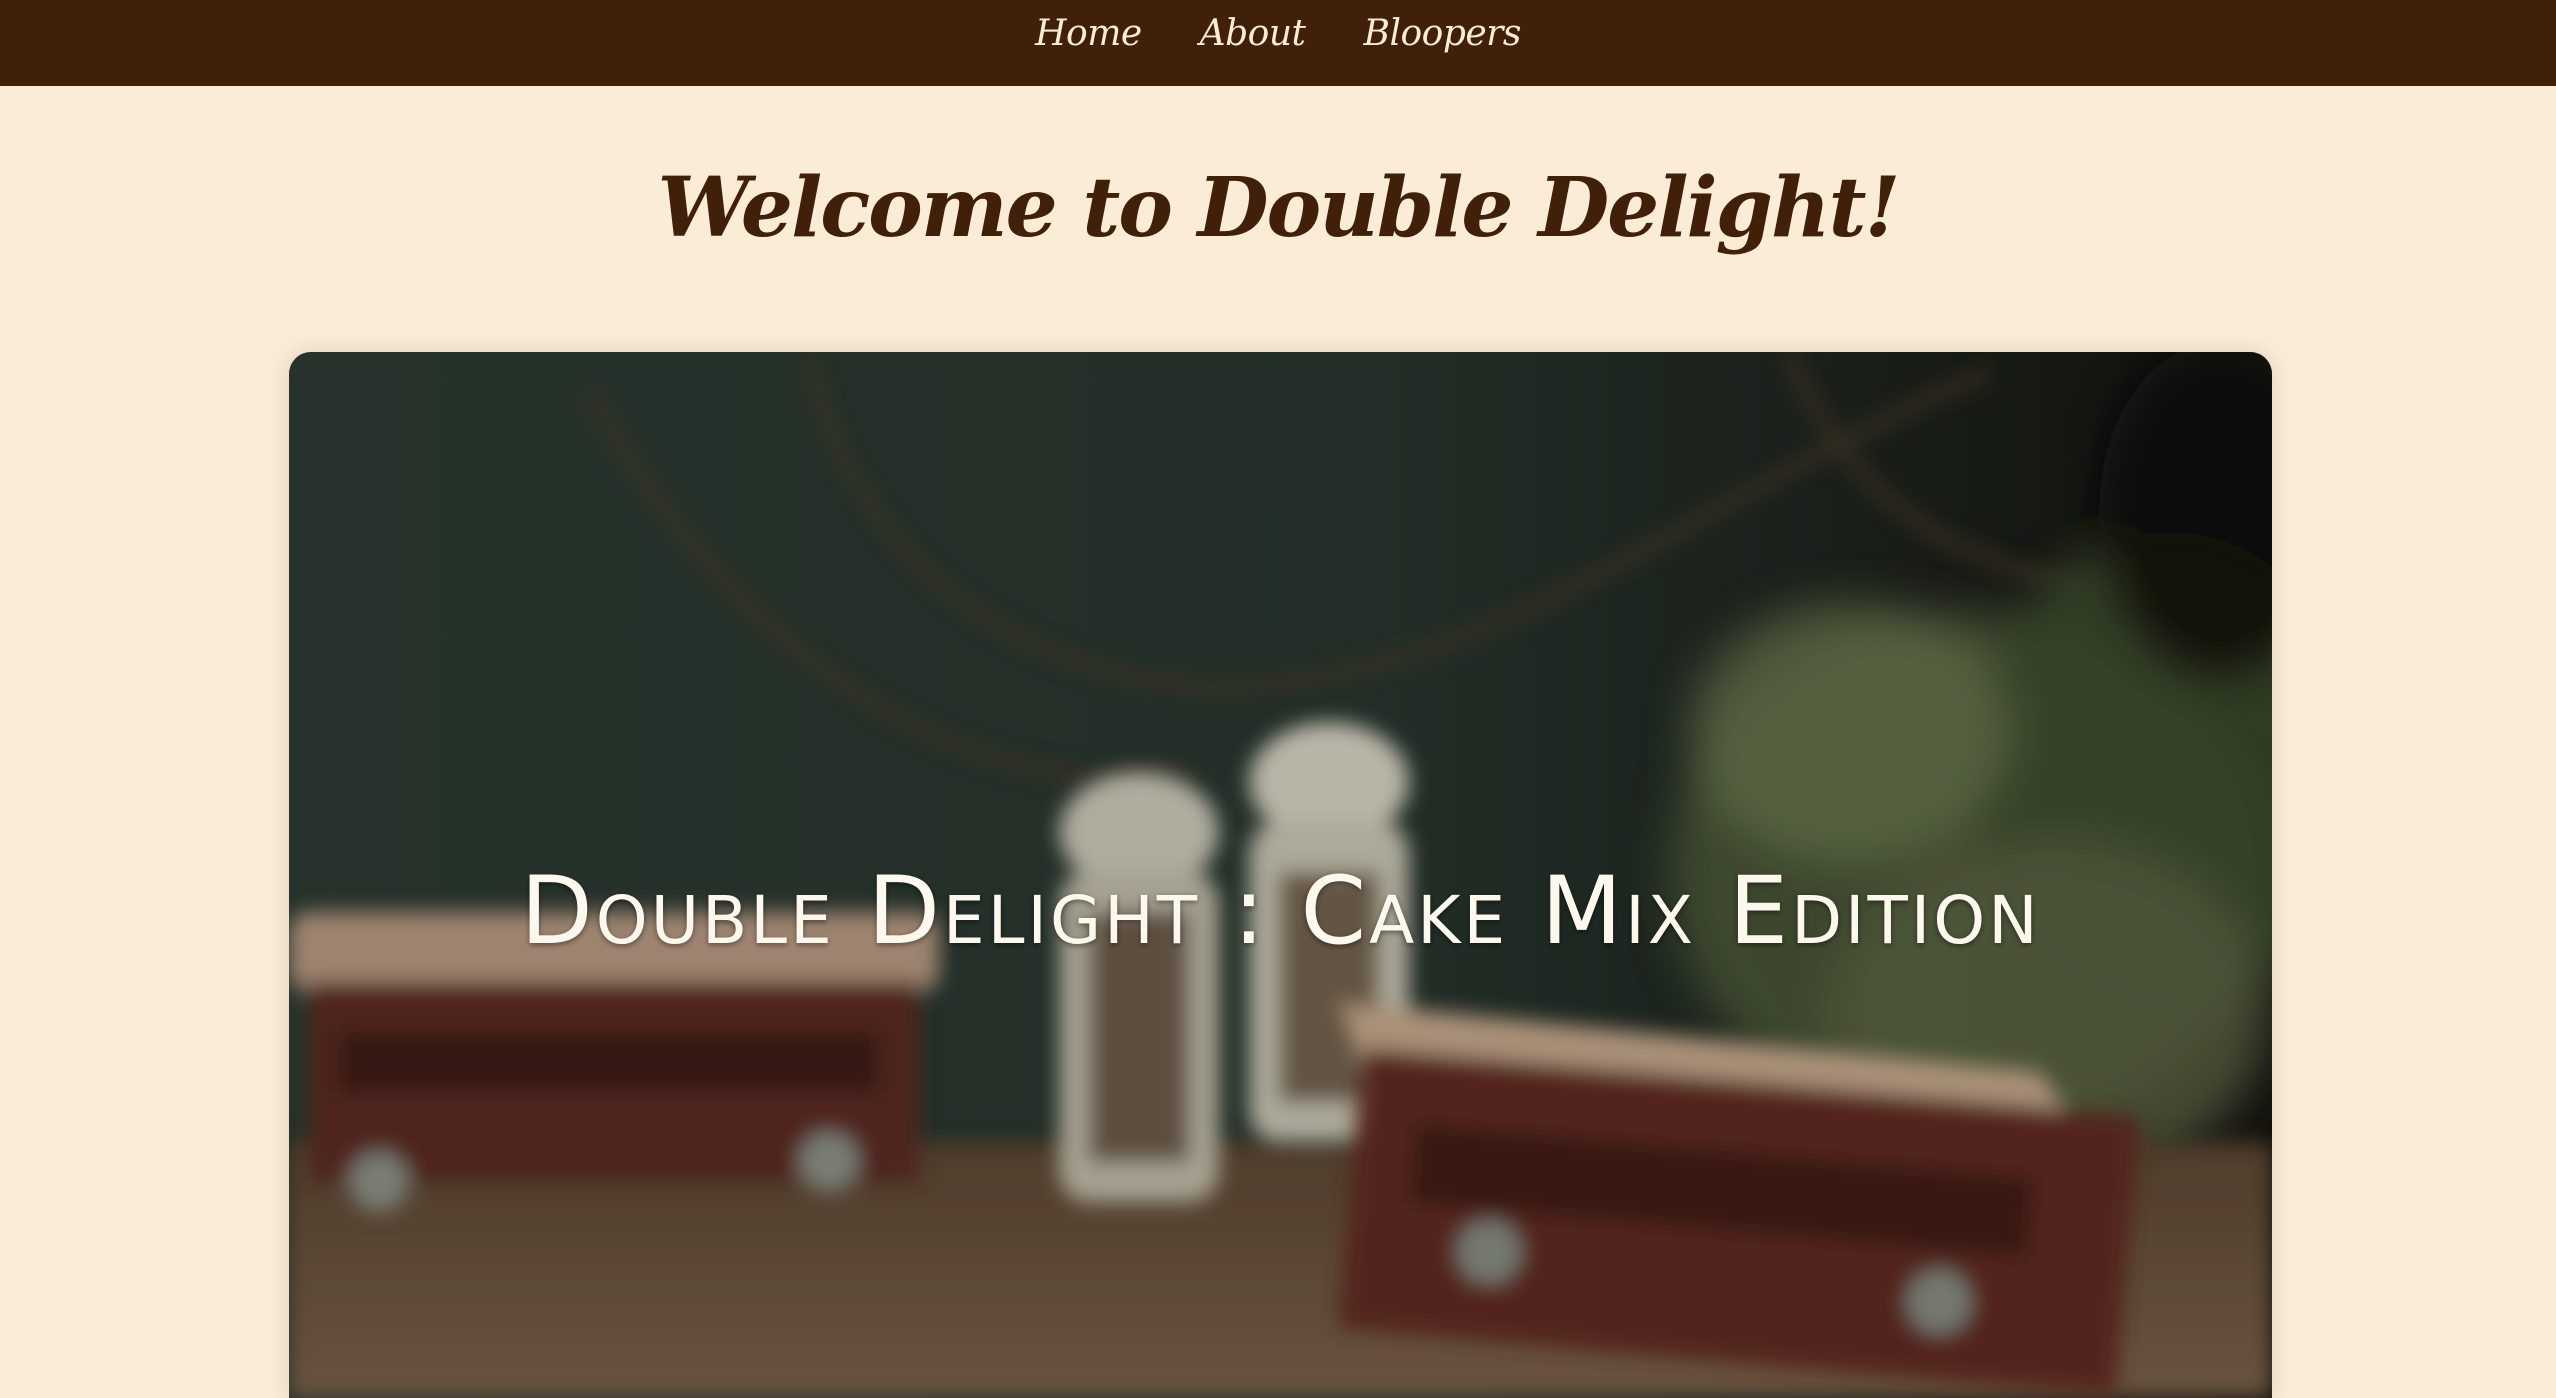 The width and height of the screenshot is (2556, 1398). I want to click on nav-link-home: Home, so click(1088, 33).